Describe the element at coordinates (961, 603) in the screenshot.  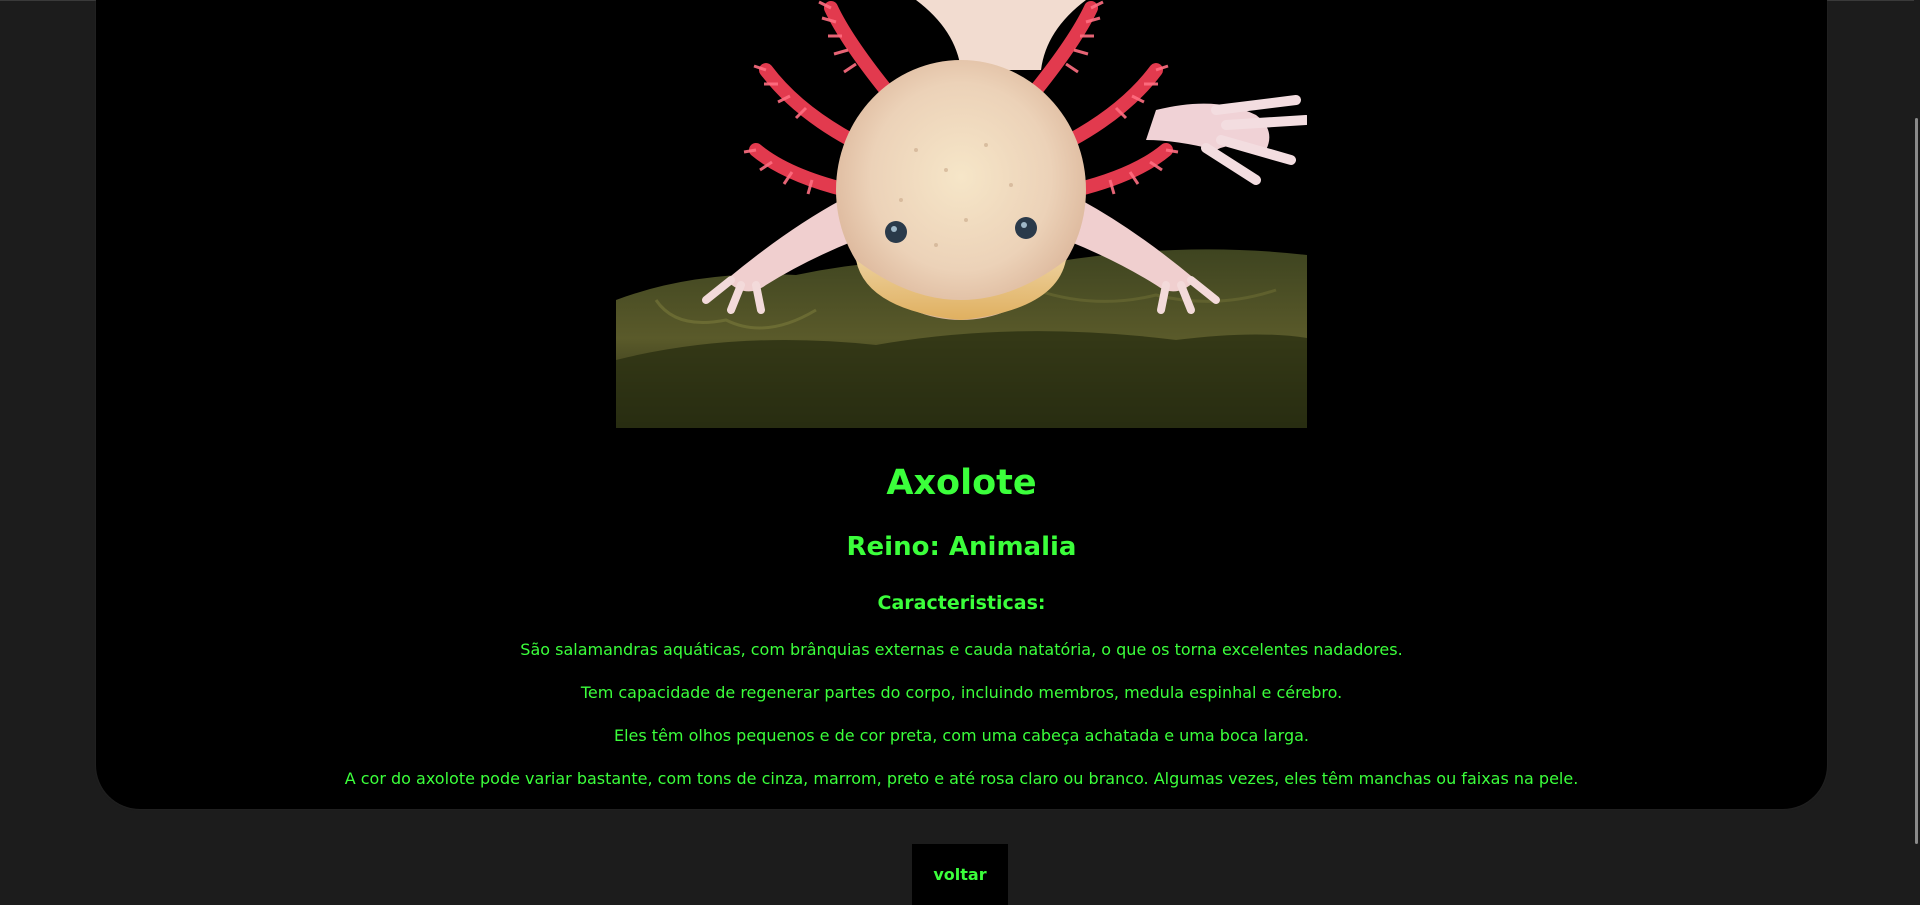
I see `characteristics-heading: Caracteristicas:` at that location.